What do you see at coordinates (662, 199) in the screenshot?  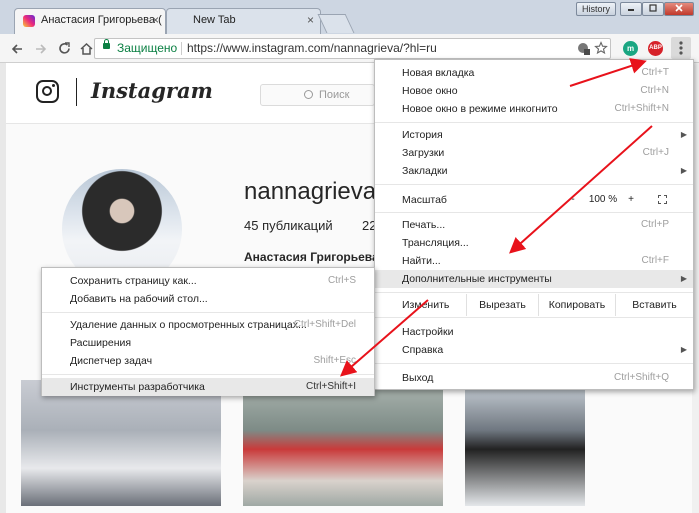 I see `fullscreen-icon` at bounding box center [662, 199].